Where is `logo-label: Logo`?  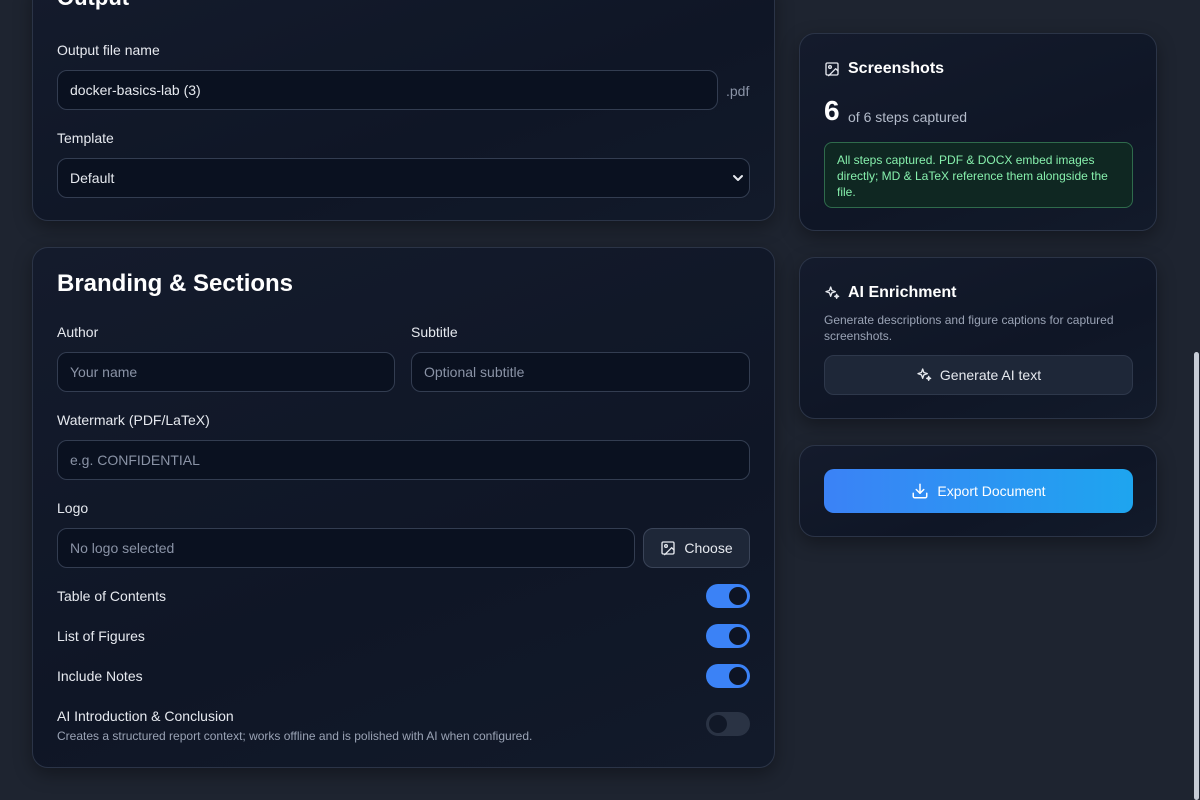 logo-label: Logo is located at coordinates (73, 508).